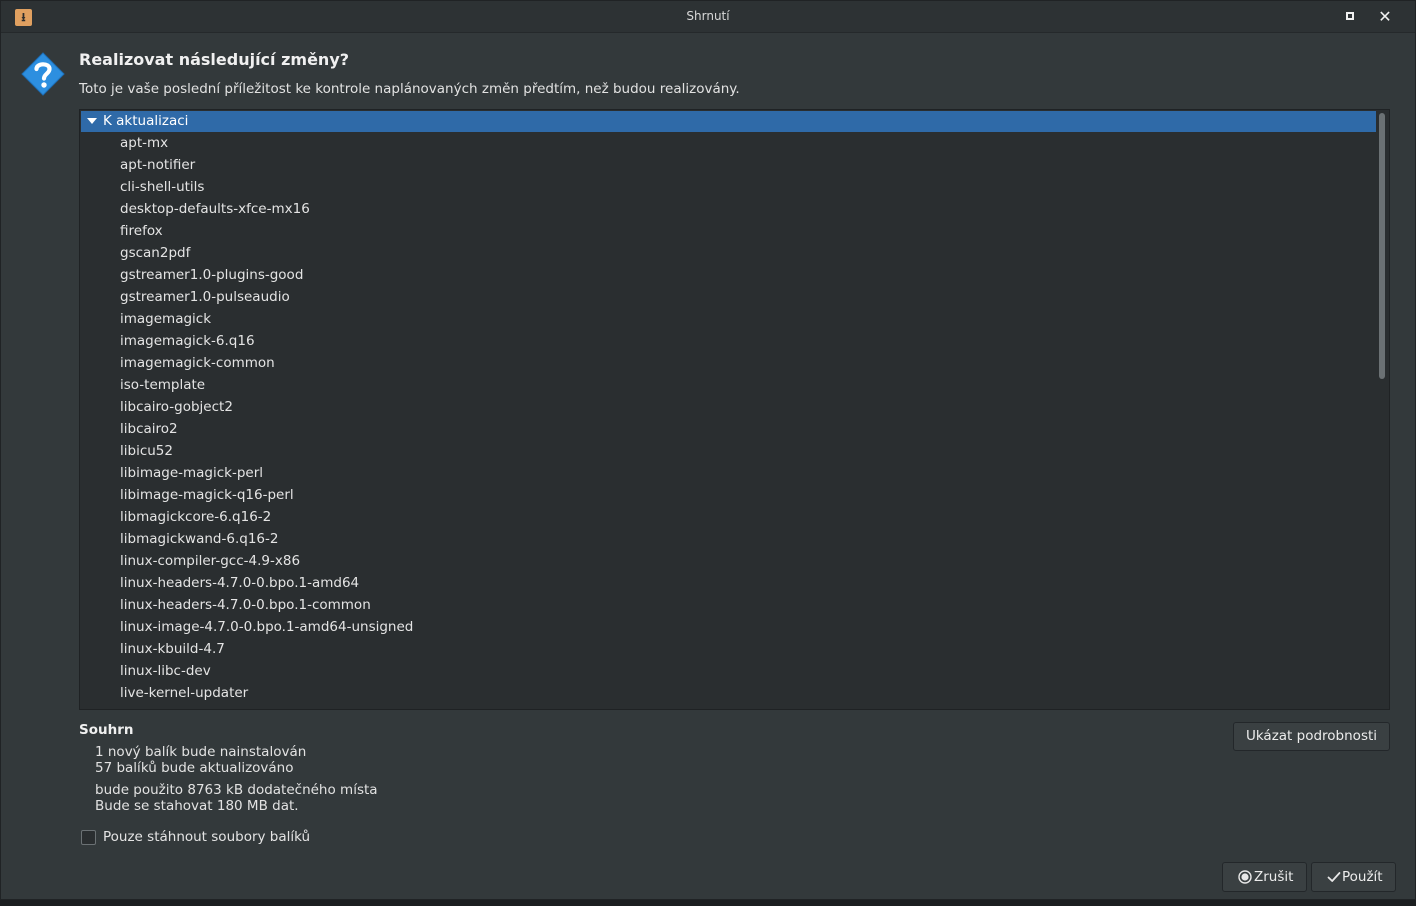  I want to click on cancel-label: Zrušit, so click(1274, 877).